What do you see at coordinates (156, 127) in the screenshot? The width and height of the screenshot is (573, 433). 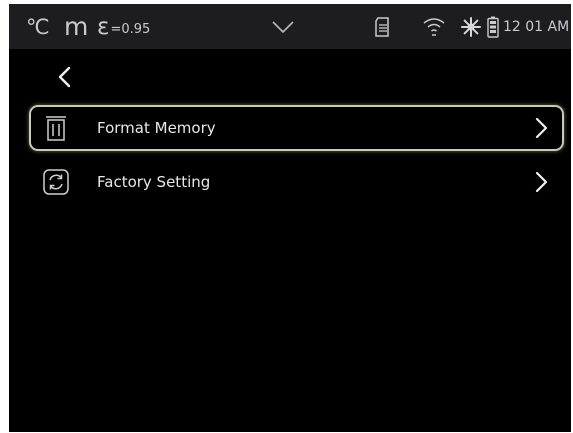 I see `menu-item-label: Format Memory` at bounding box center [156, 127].